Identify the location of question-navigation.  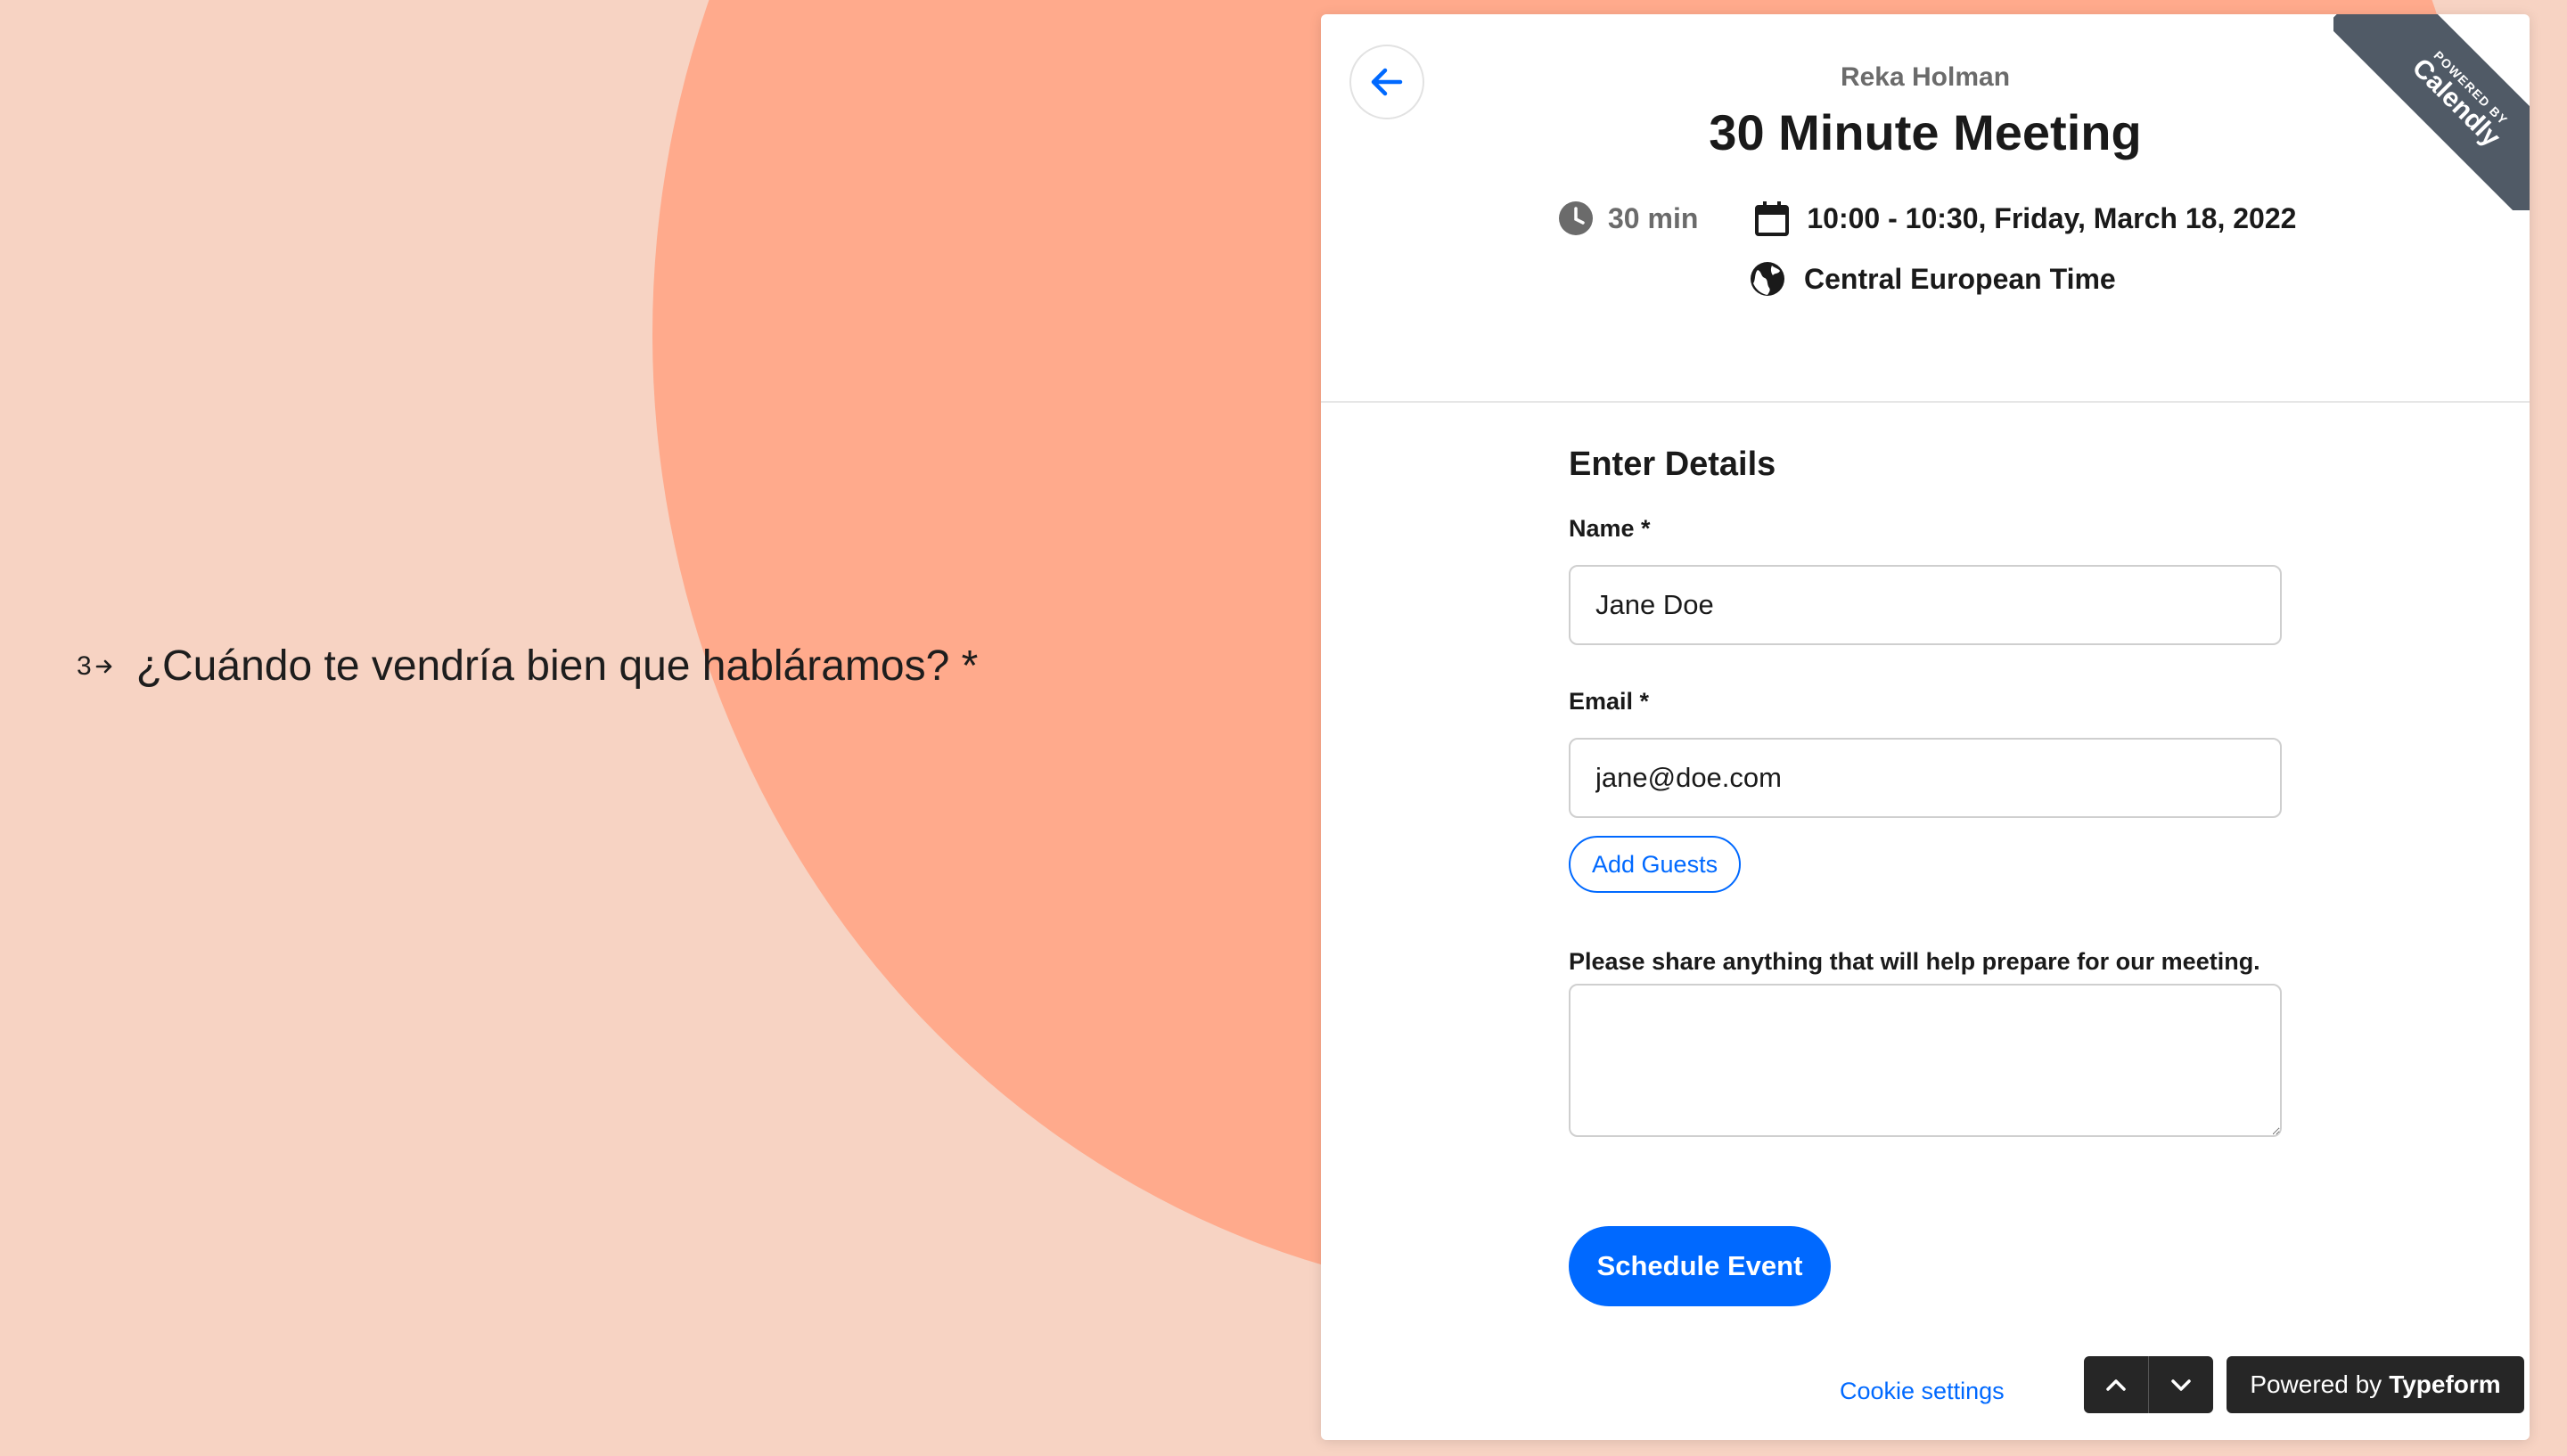
(2148, 1385).